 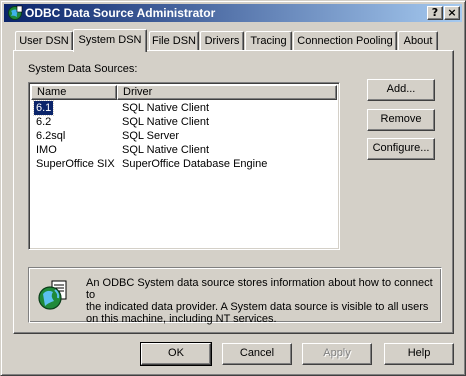 I want to click on help-title-button: ?, so click(x=435, y=13).